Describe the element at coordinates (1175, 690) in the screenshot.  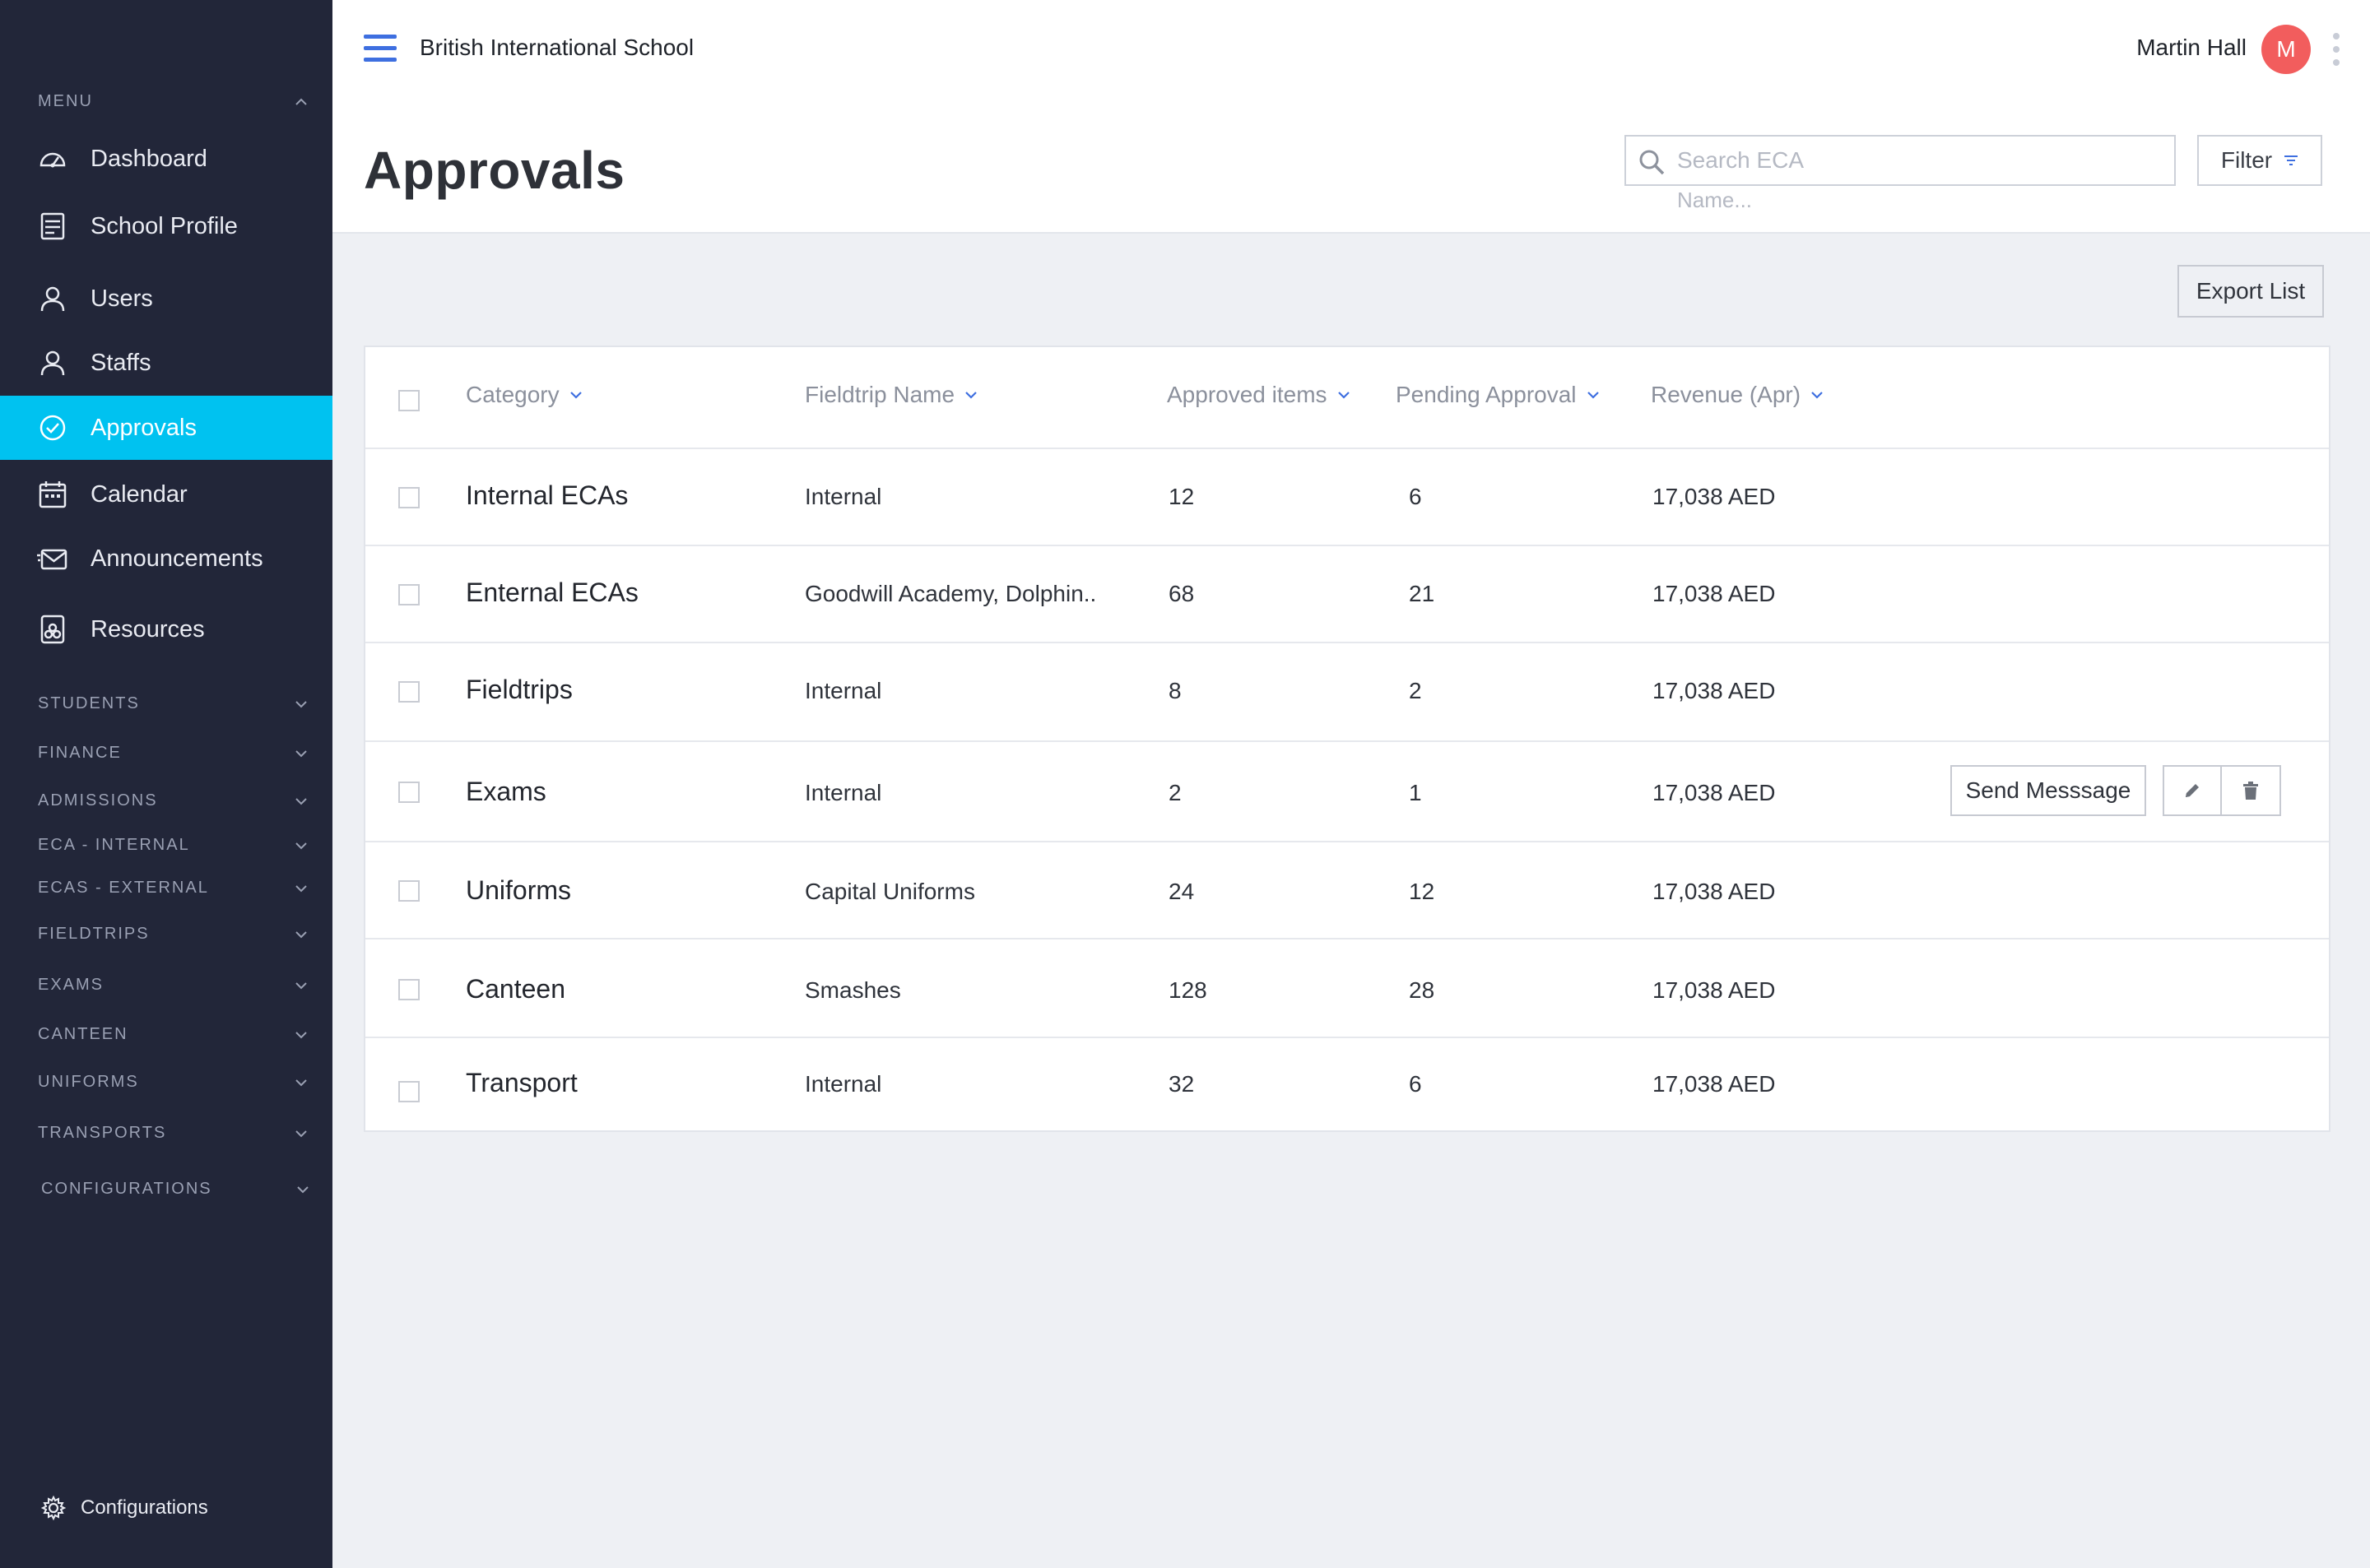
I see `approved-cell: 8` at that location.